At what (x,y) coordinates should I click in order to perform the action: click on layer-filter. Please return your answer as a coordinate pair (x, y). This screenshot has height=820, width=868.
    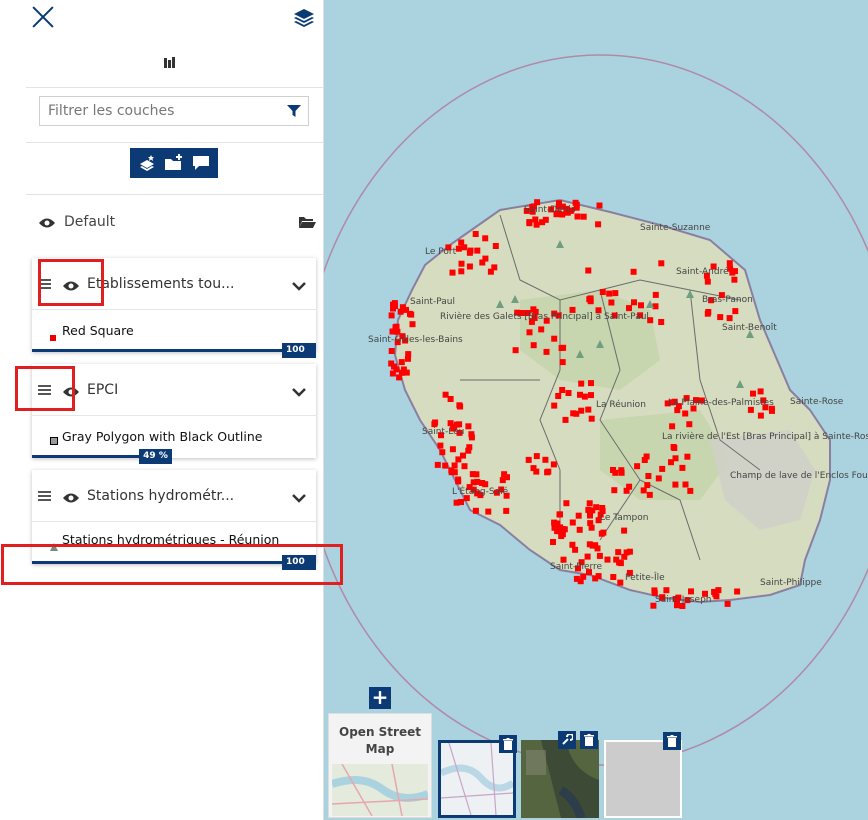
    Looking at the image, I should click on (174, 111).